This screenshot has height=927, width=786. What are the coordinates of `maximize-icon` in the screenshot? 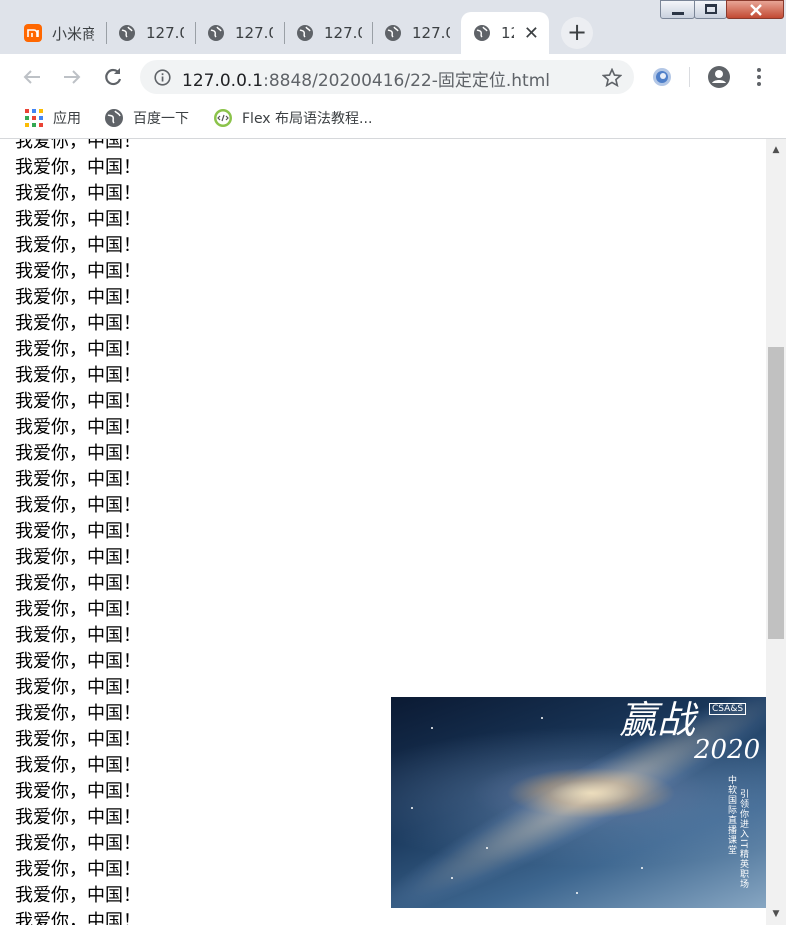 It's located at (711, 9).